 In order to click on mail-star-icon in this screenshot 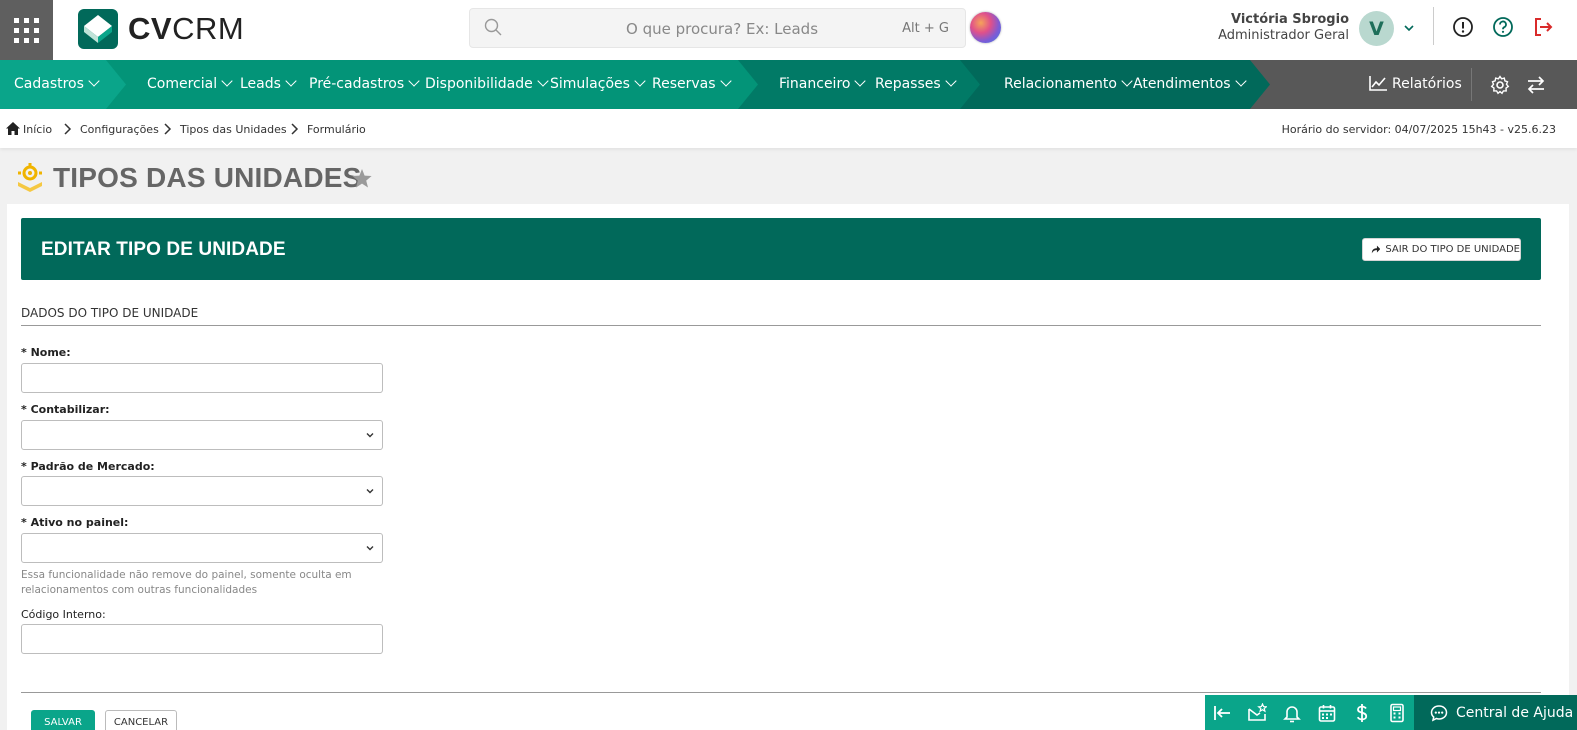, I will do `click(1257, 713)`.